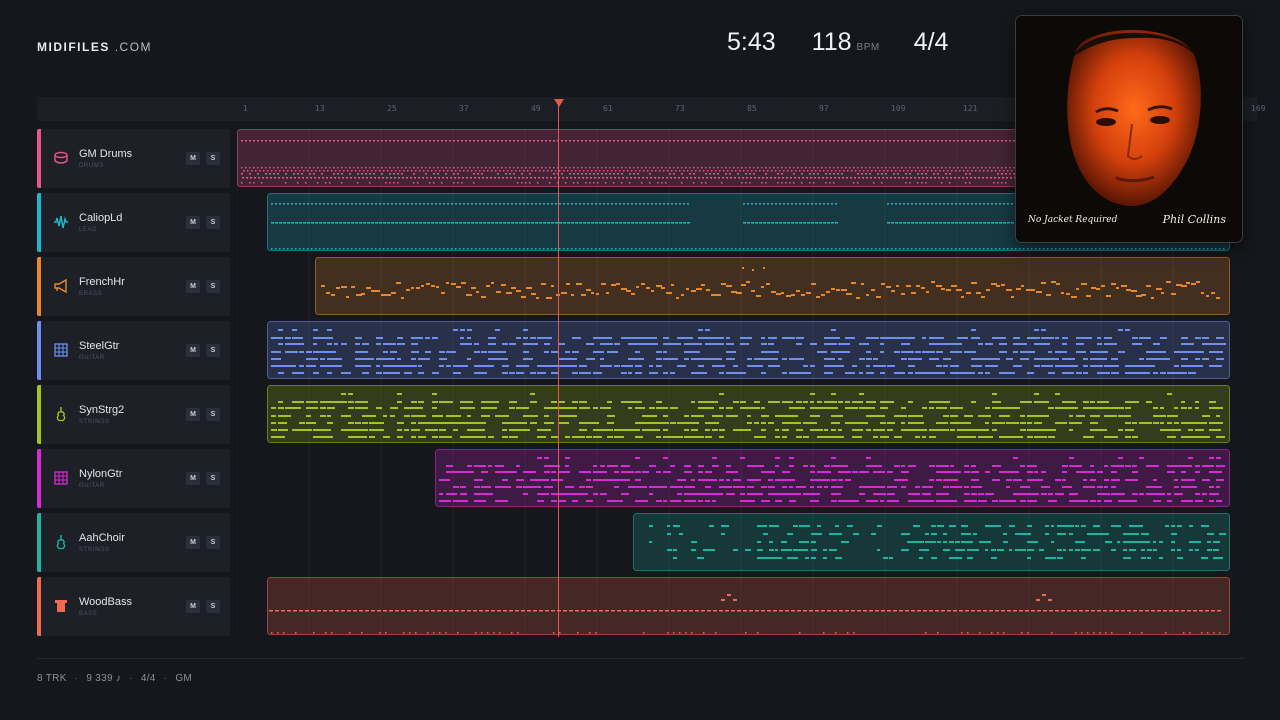 The image size is (1280, 720). I want to click on album-artist: Phil Collins, so click(1194, 219).